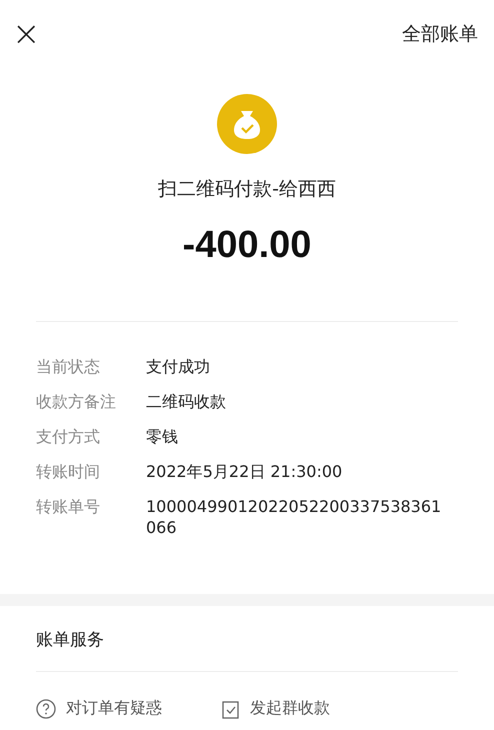 This screenshot has height=730, width=494. I want to click on section-title: 账单服务, so click(70, 640).